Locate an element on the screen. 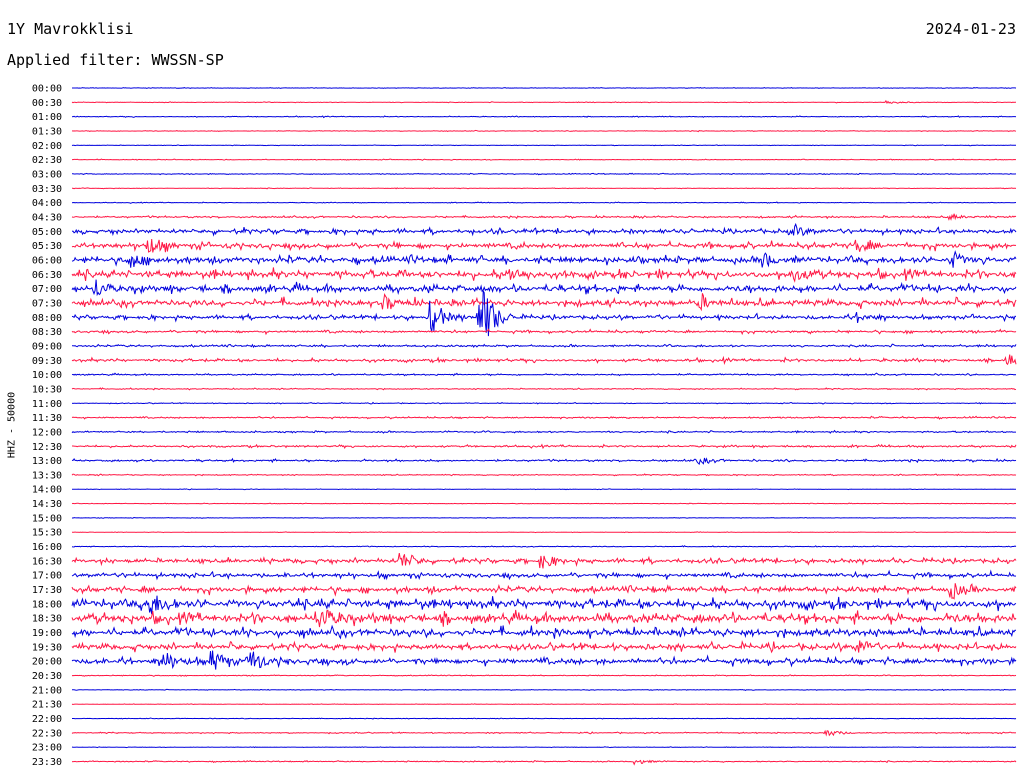 This screenshot has height=780, width=1024. row-time-label: 19:00 is located at coordinates (47, 633).